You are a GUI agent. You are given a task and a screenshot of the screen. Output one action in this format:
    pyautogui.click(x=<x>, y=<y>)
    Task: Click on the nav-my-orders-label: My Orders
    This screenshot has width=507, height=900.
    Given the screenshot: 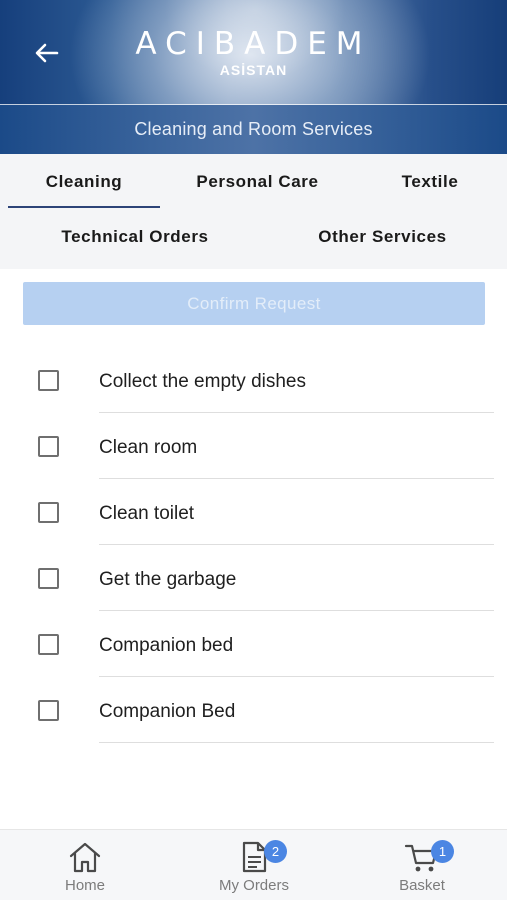 What is the action you would take?
    pyautogui.click(x=253, y=885)
    